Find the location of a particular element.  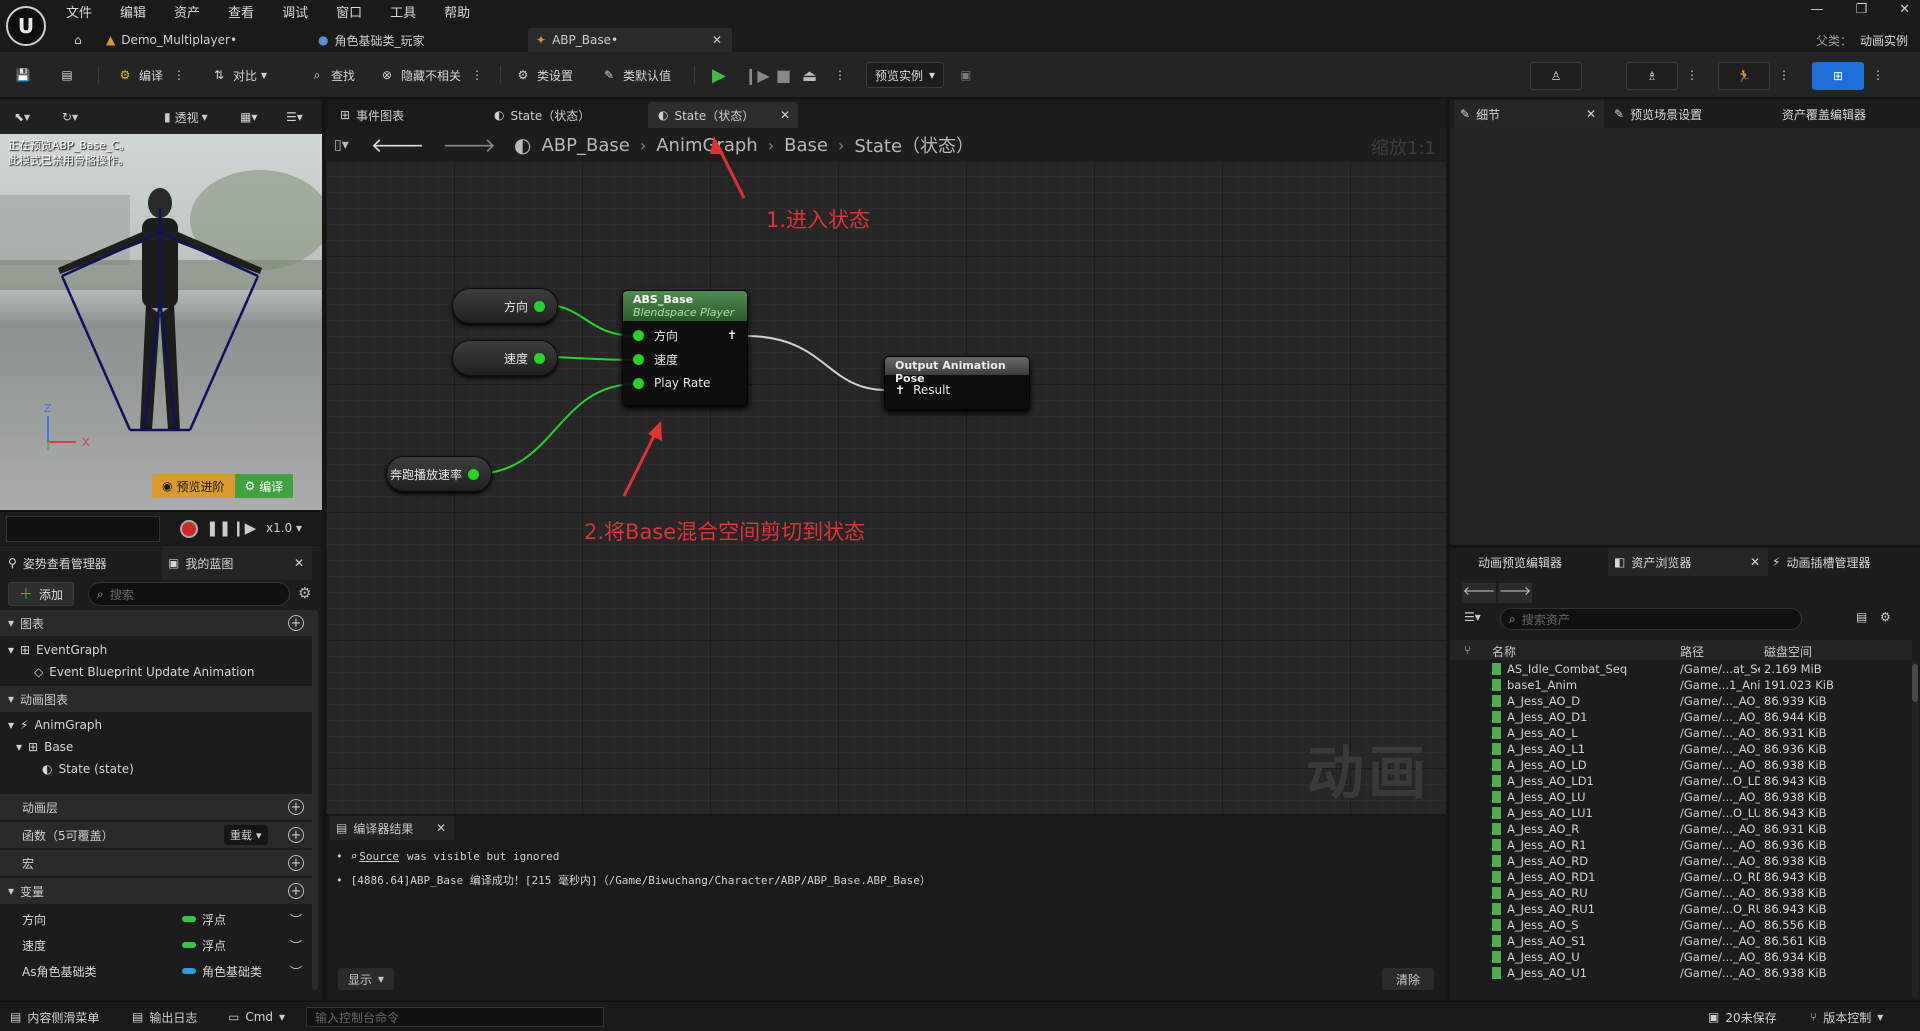

asset-row: A_Jess_AO_RD/Game/..._AO_RD 86.938 KiB is located at coordinates (1681, 862).